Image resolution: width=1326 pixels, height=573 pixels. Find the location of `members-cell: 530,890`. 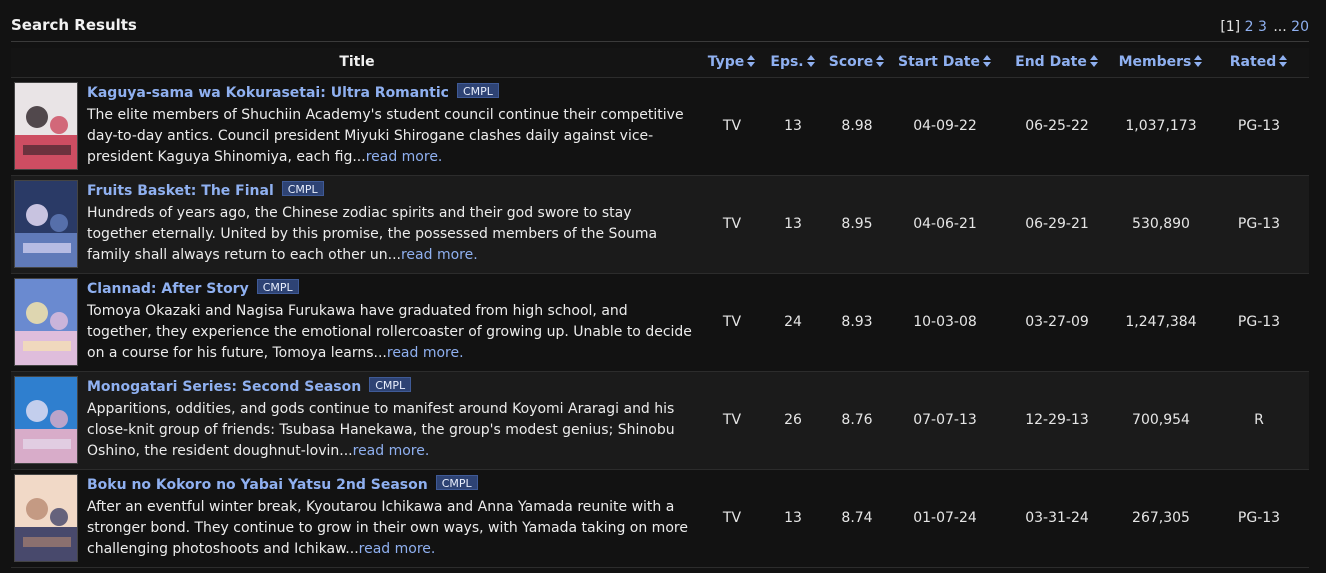

members-cell: 530,890 is located at coordinates (1161, 224).